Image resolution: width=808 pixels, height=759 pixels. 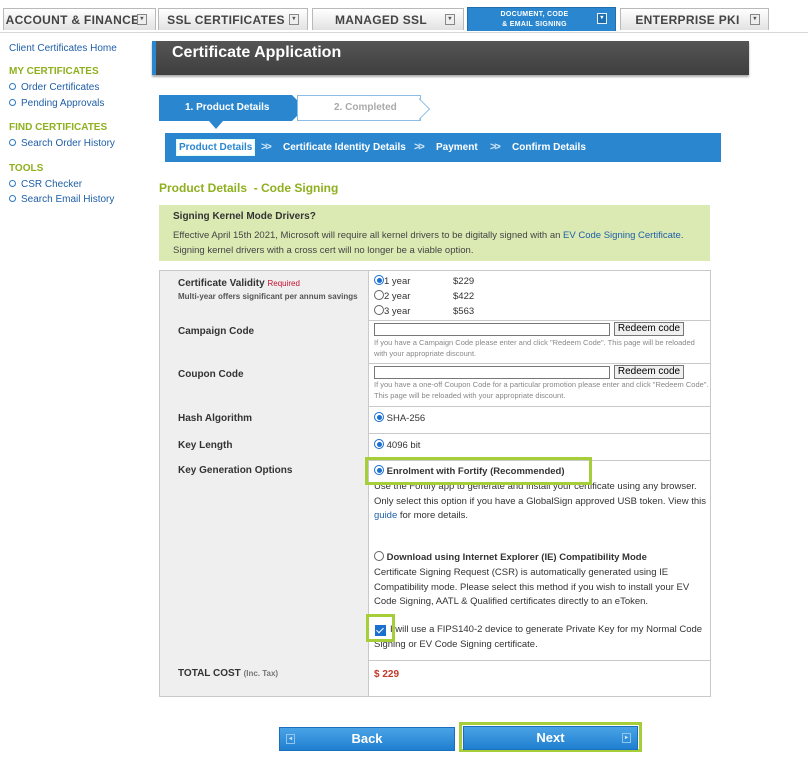 What do you see at coordinates (264, 560) in the screenshot?
I see `row-label: Key Generation Options` at bounding box center [264, 560].